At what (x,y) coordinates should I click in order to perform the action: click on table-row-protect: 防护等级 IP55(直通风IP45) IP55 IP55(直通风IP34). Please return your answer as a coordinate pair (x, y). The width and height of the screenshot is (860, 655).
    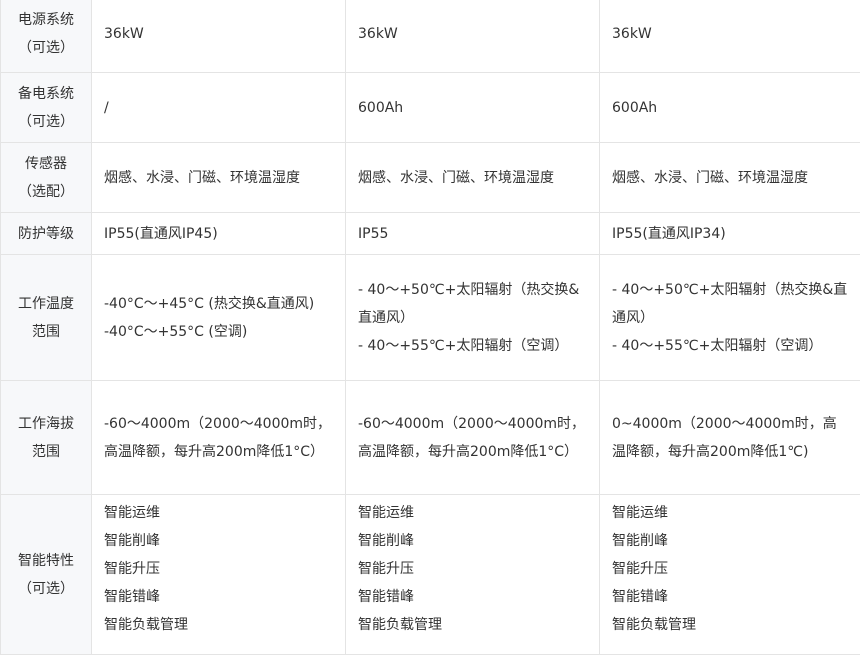
    Looking at the image, I should click on (430, 234).